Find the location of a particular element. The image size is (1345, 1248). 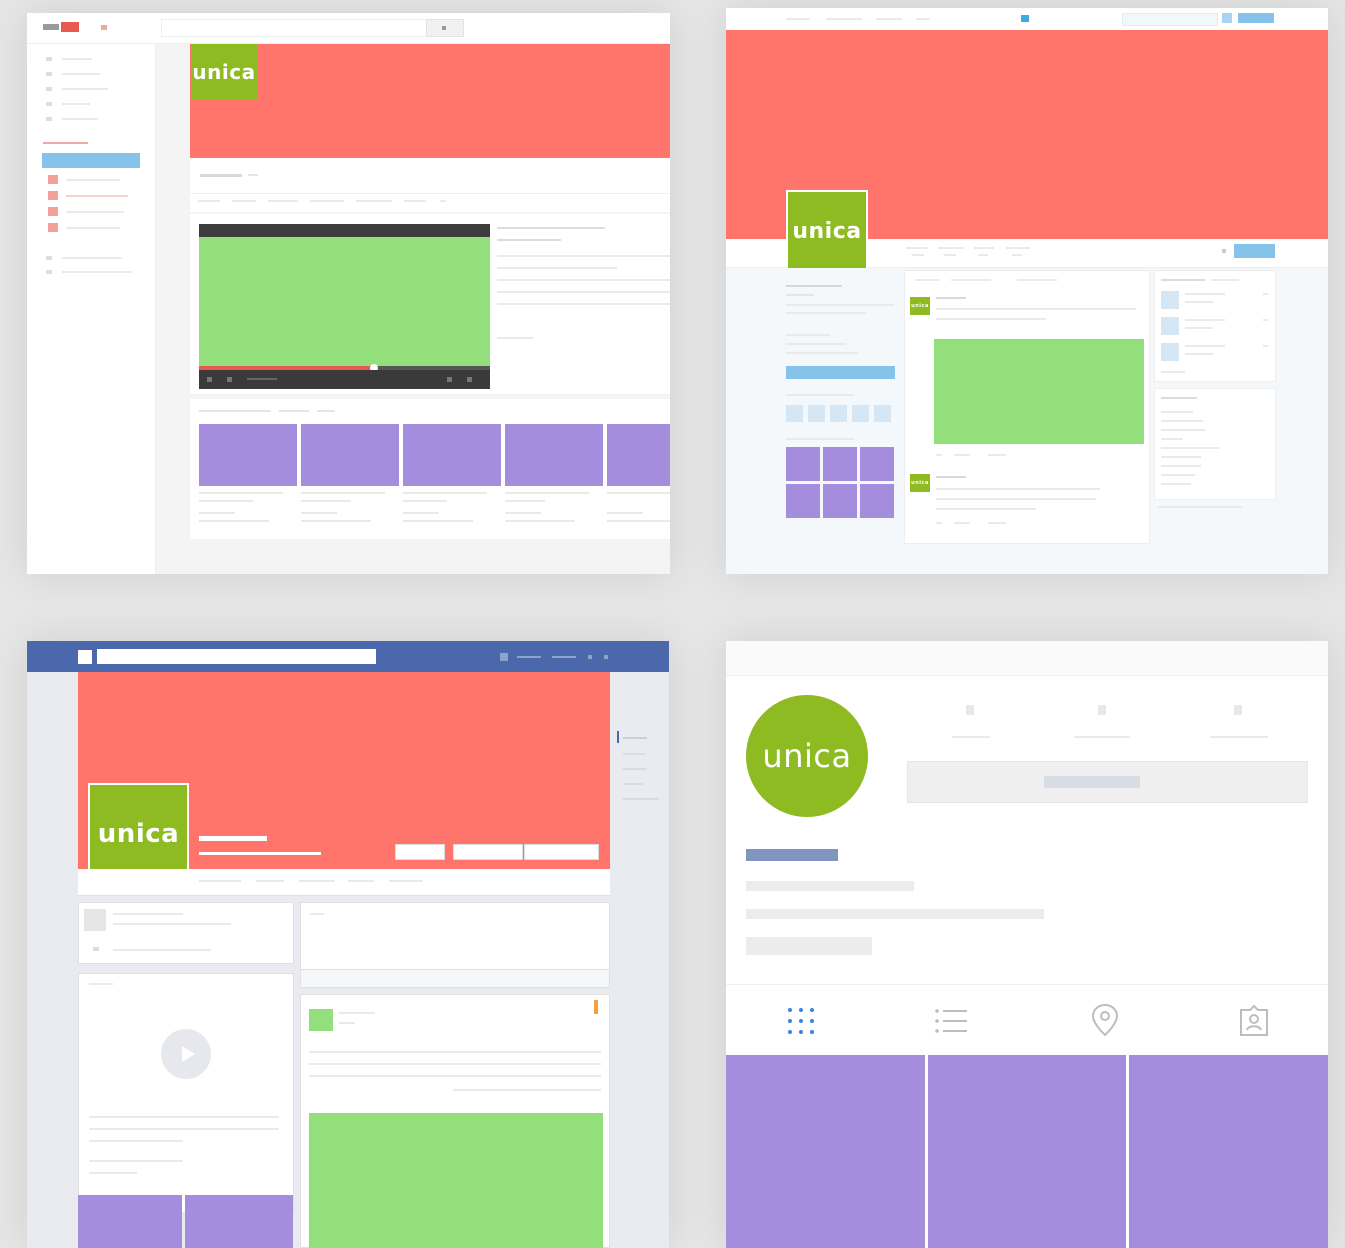

channel-logo: unica is located at coordinates (224, 72).